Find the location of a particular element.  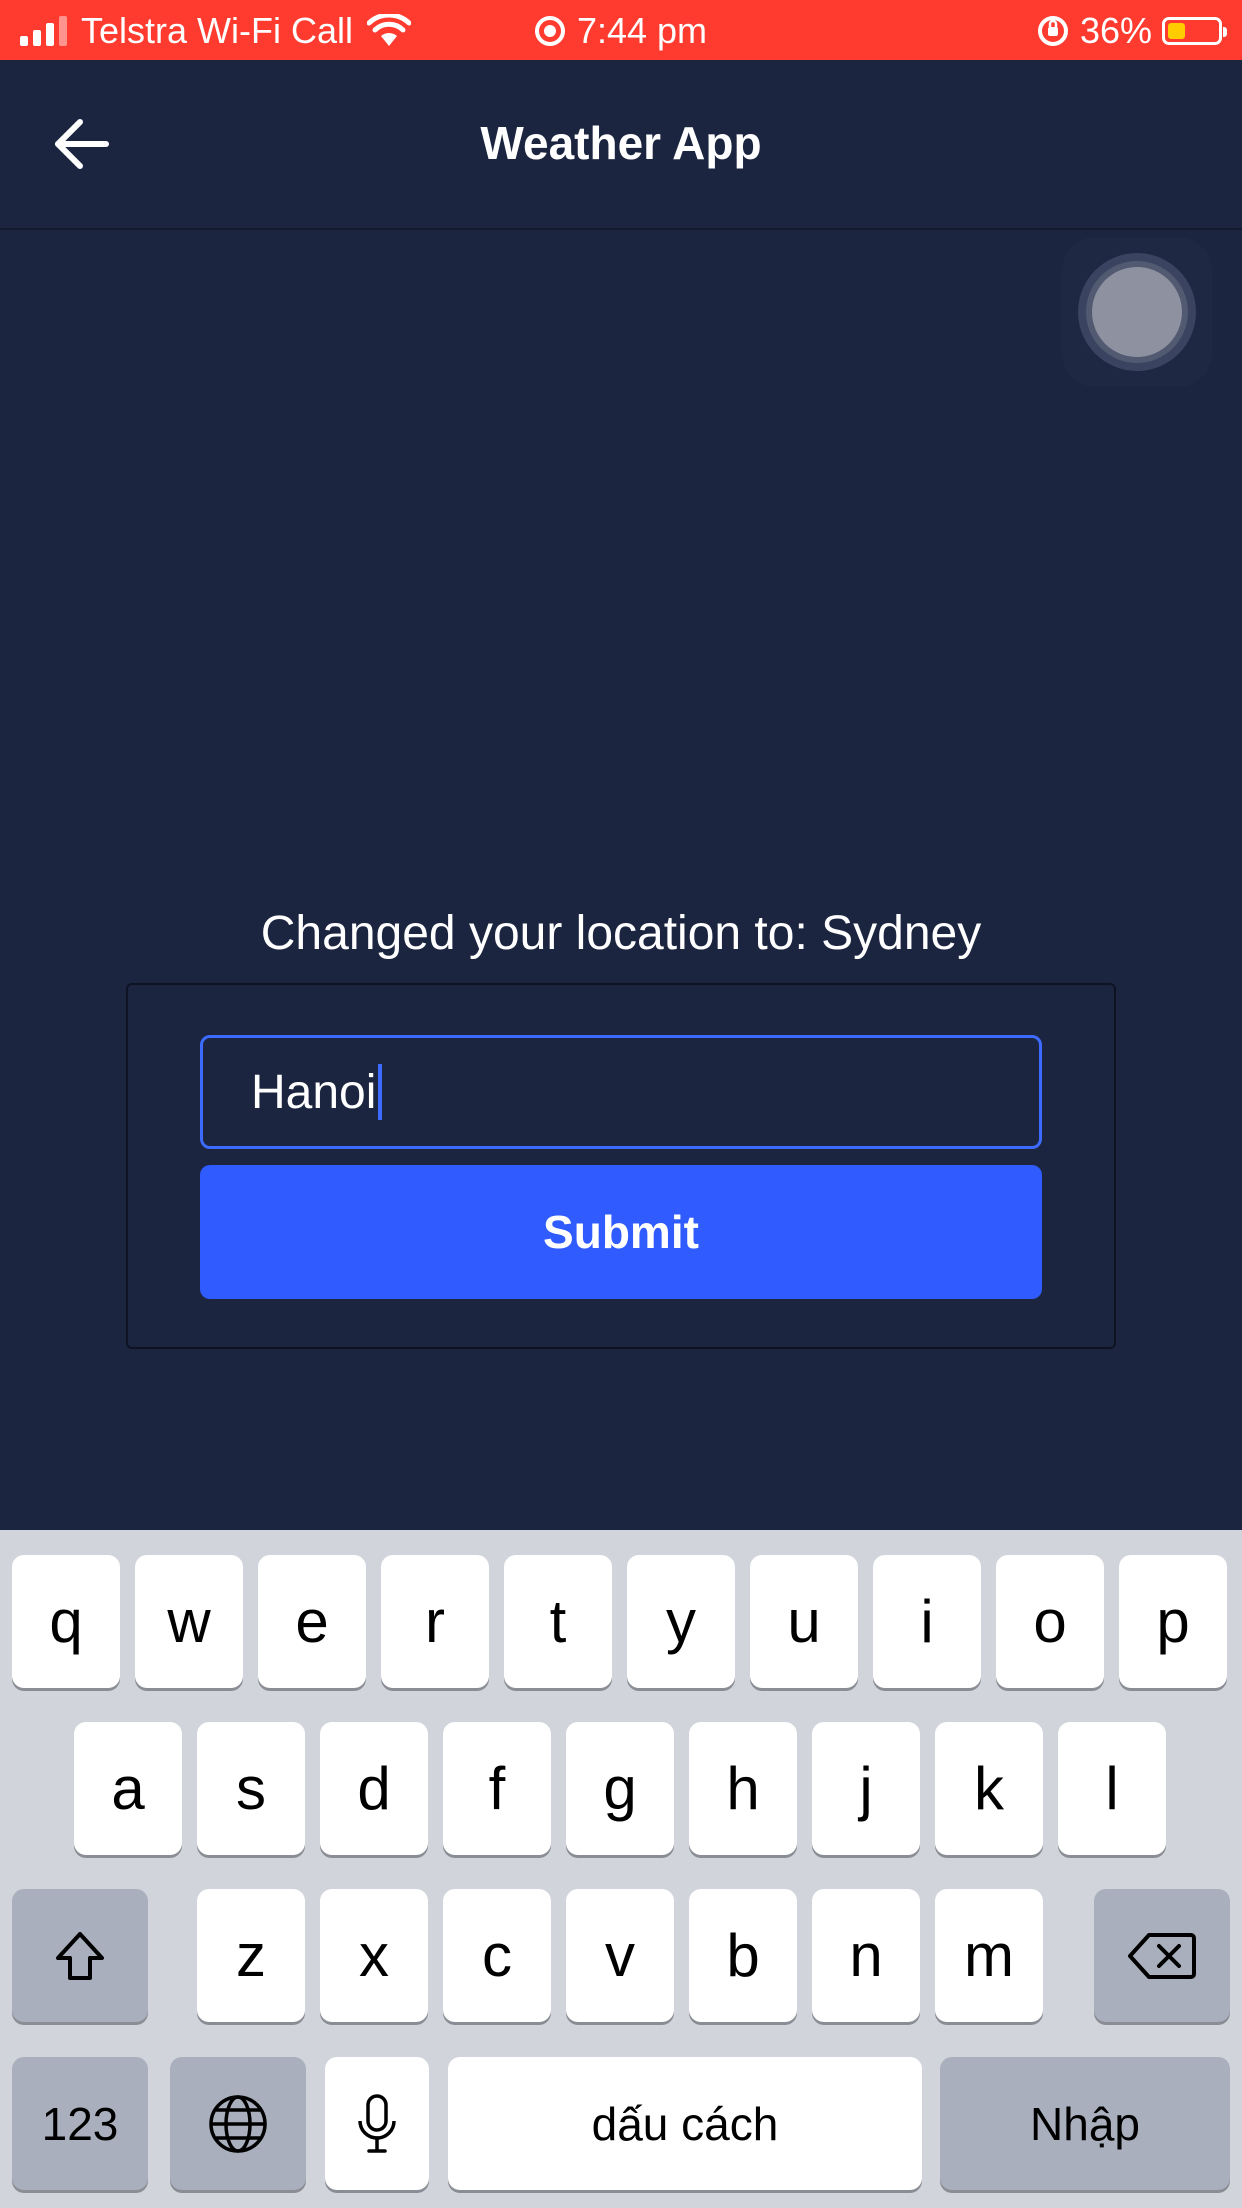

location-changed-message: Changed your location to: Sydney is located at coordinates (621, 933).